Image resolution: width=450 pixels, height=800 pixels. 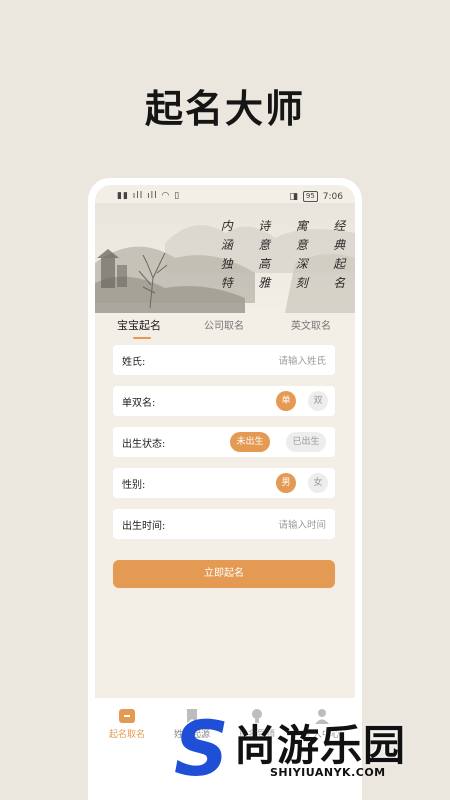 I want to click on poem-char: 雅, so click(x=264, y=283).